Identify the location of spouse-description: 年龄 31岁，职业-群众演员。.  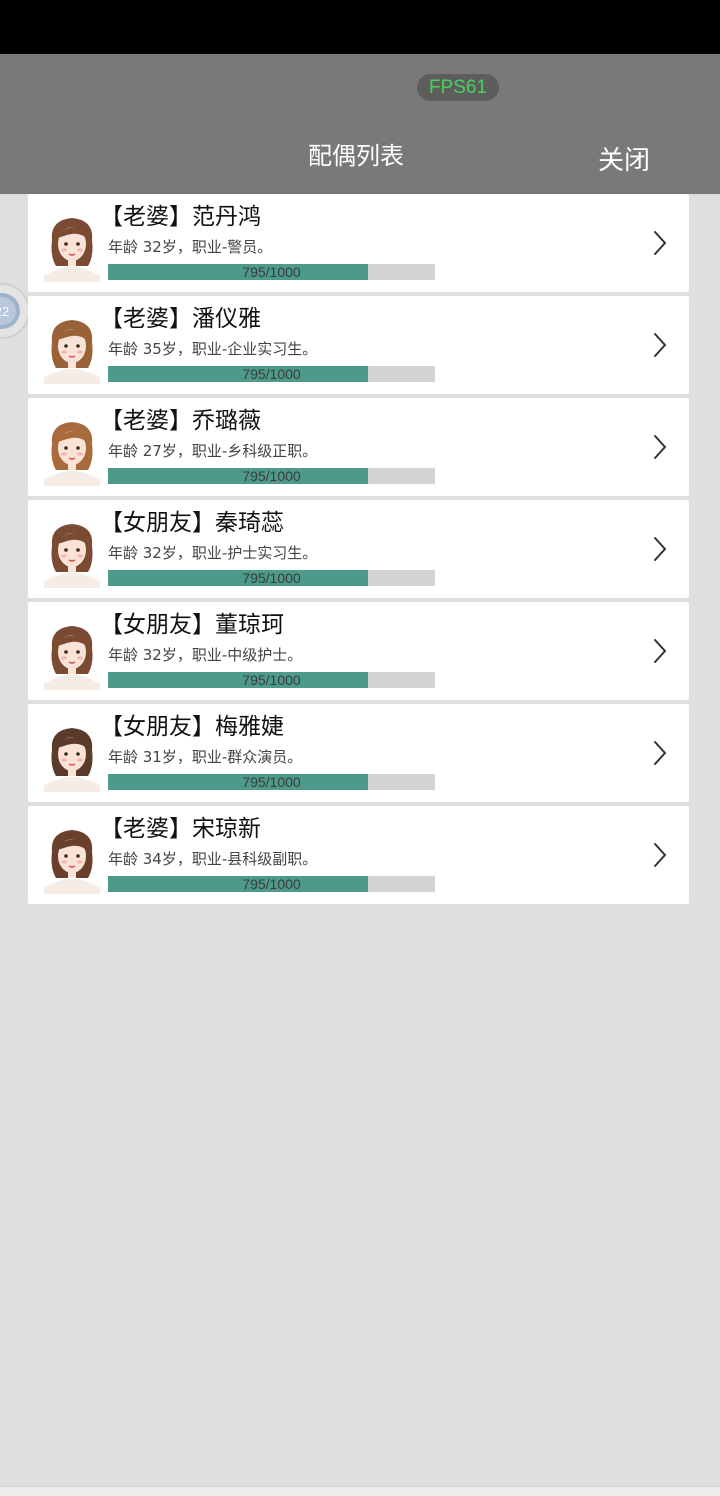
(205, 757).